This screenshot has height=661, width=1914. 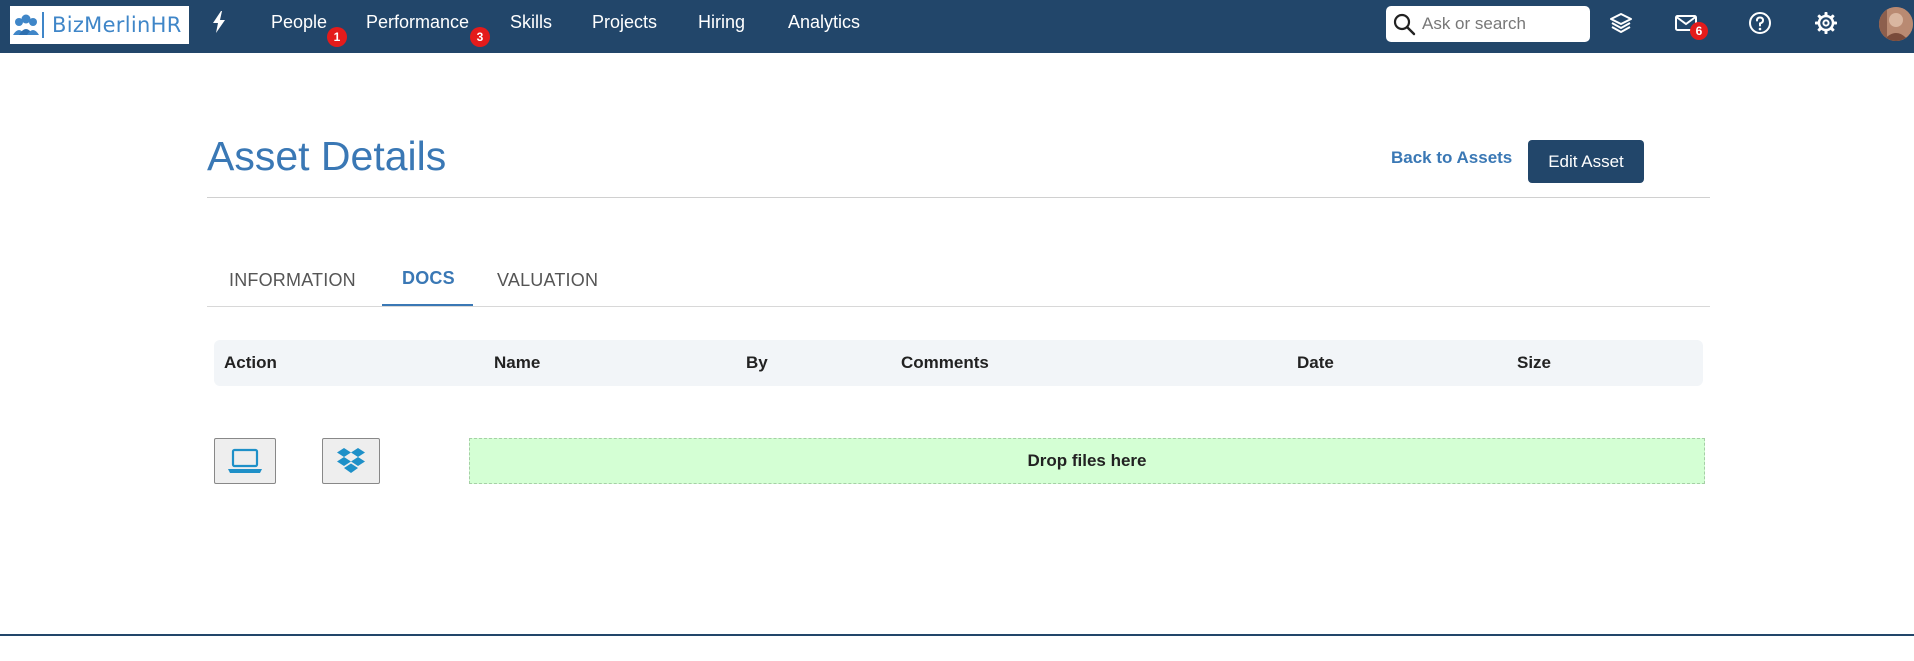 I want to click on nav-analytics: Analytics, so click(x=824, y=22).